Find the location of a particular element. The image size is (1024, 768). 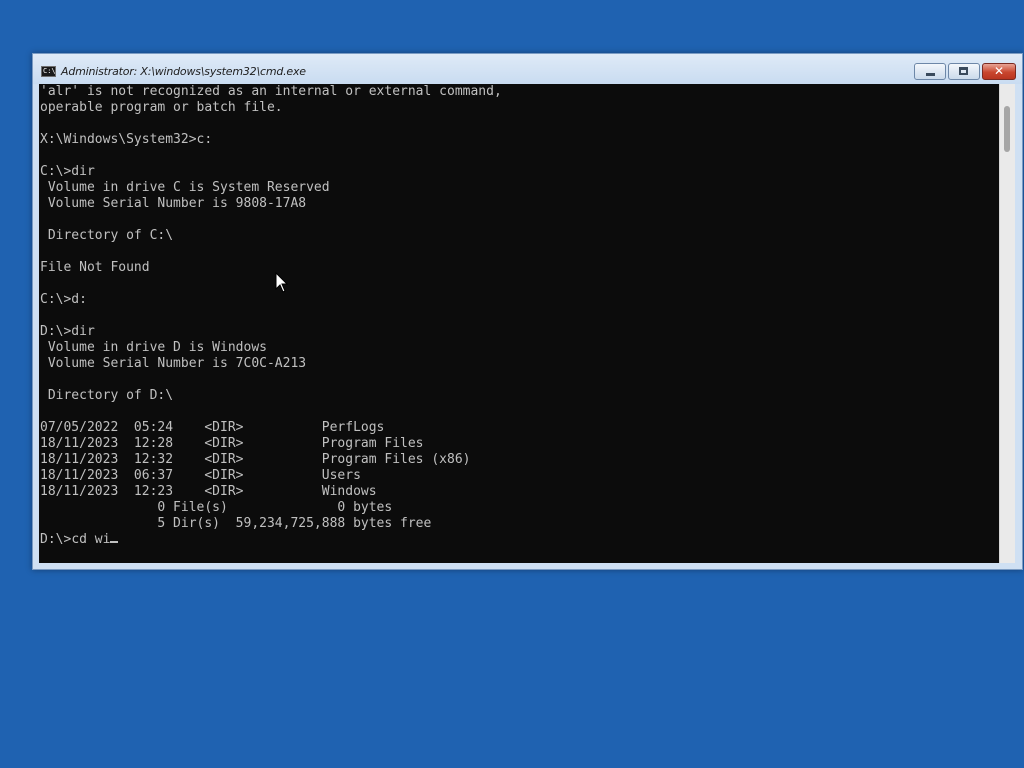

minimize-icon is located at coordinates (930, 74).